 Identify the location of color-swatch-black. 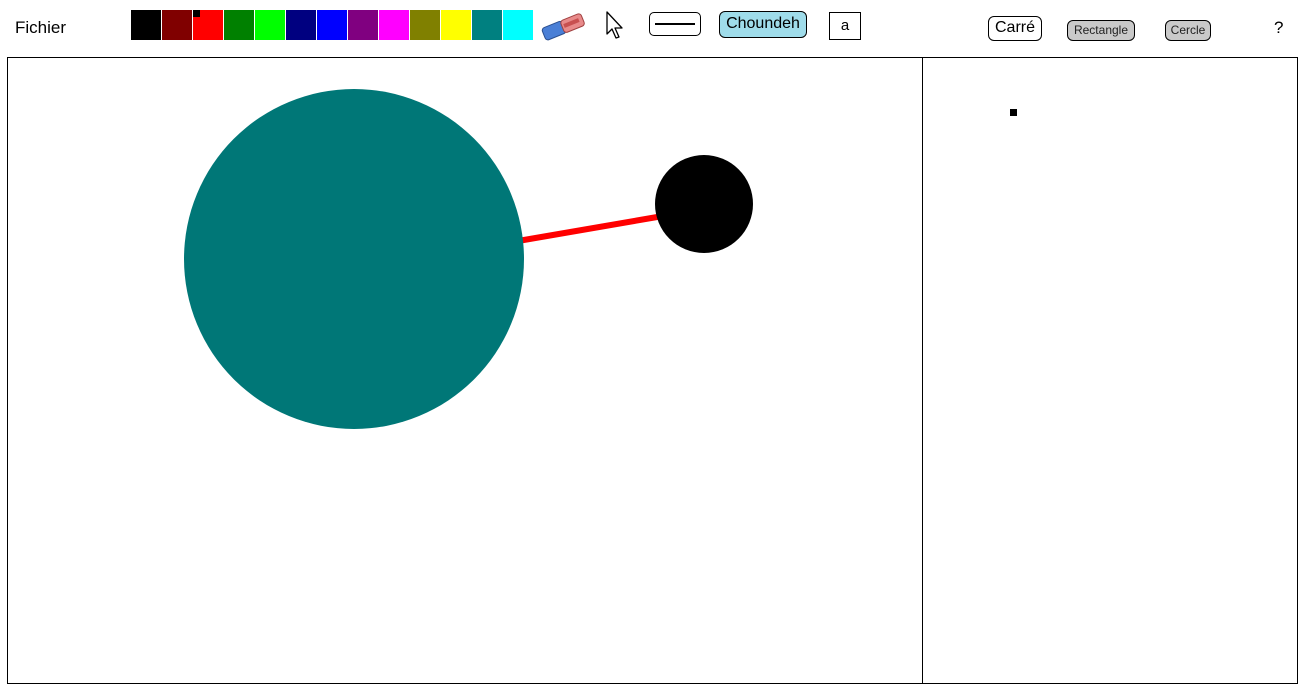
(146, 25).